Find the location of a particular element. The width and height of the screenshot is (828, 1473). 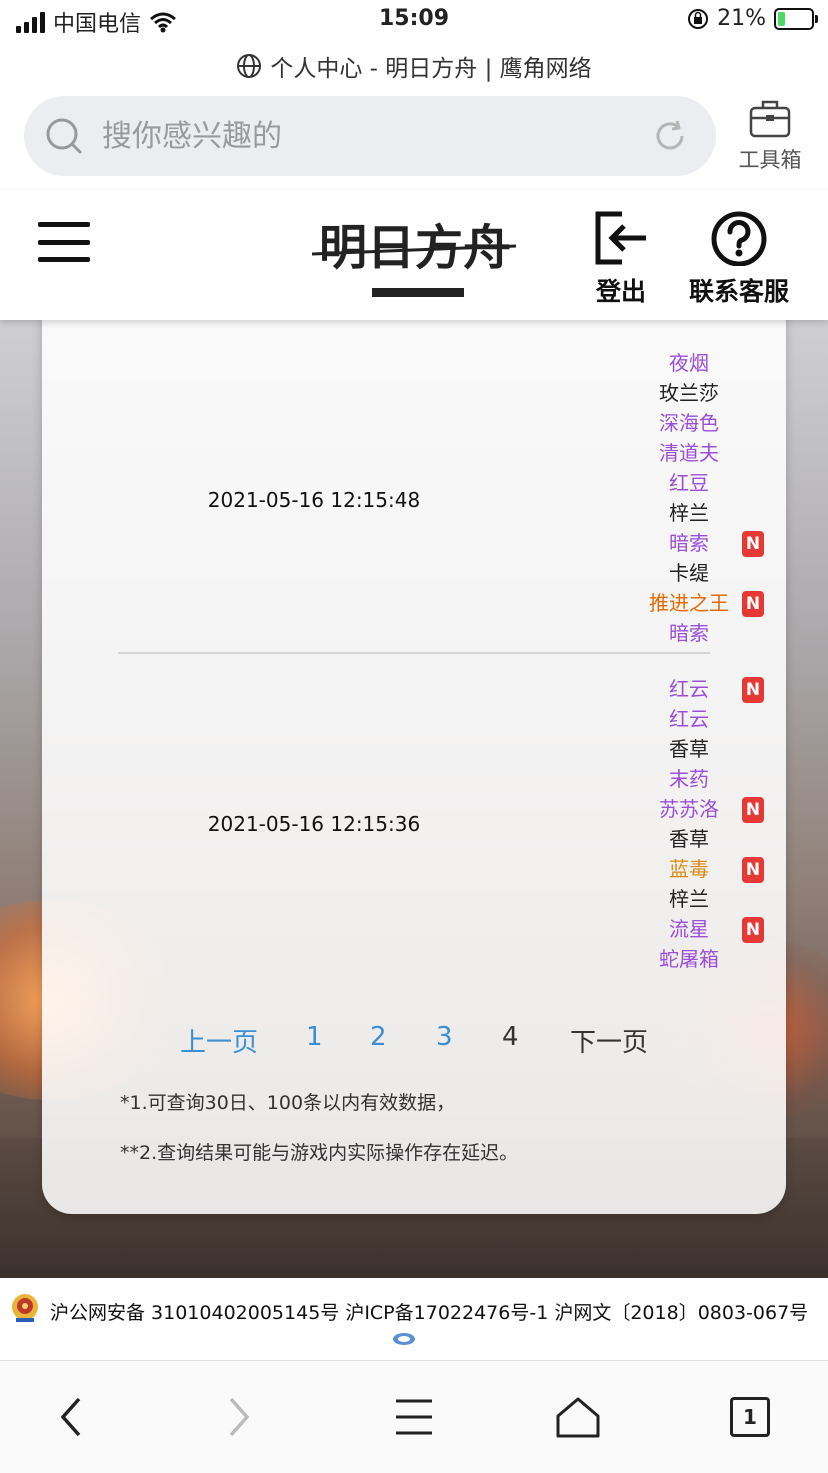

record-items: 红云 N 红云 香草 末药 苏苏洛 N 香草 蓝毒 N 梓兰 流星 N 蛇屠箱 is located at coordinates (689, 824).